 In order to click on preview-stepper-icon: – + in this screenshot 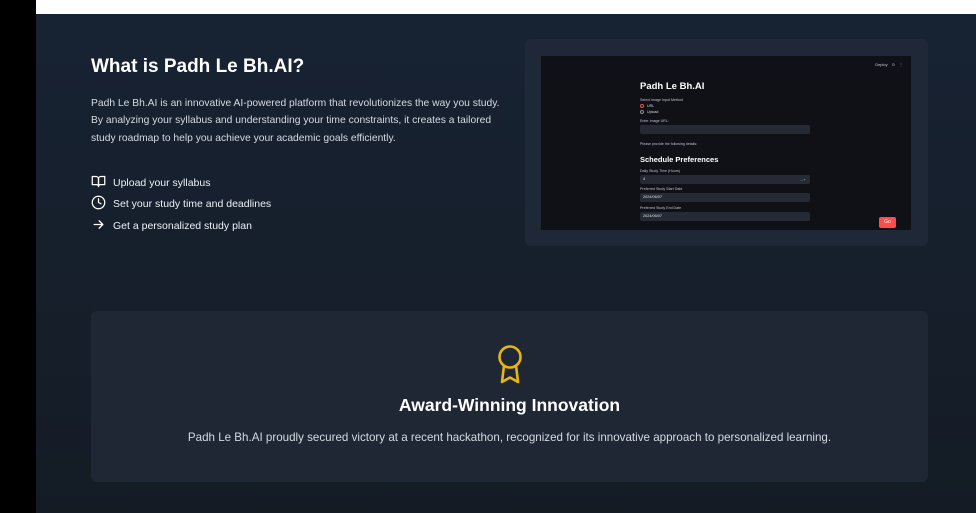, I will do `click(803, 179)`.